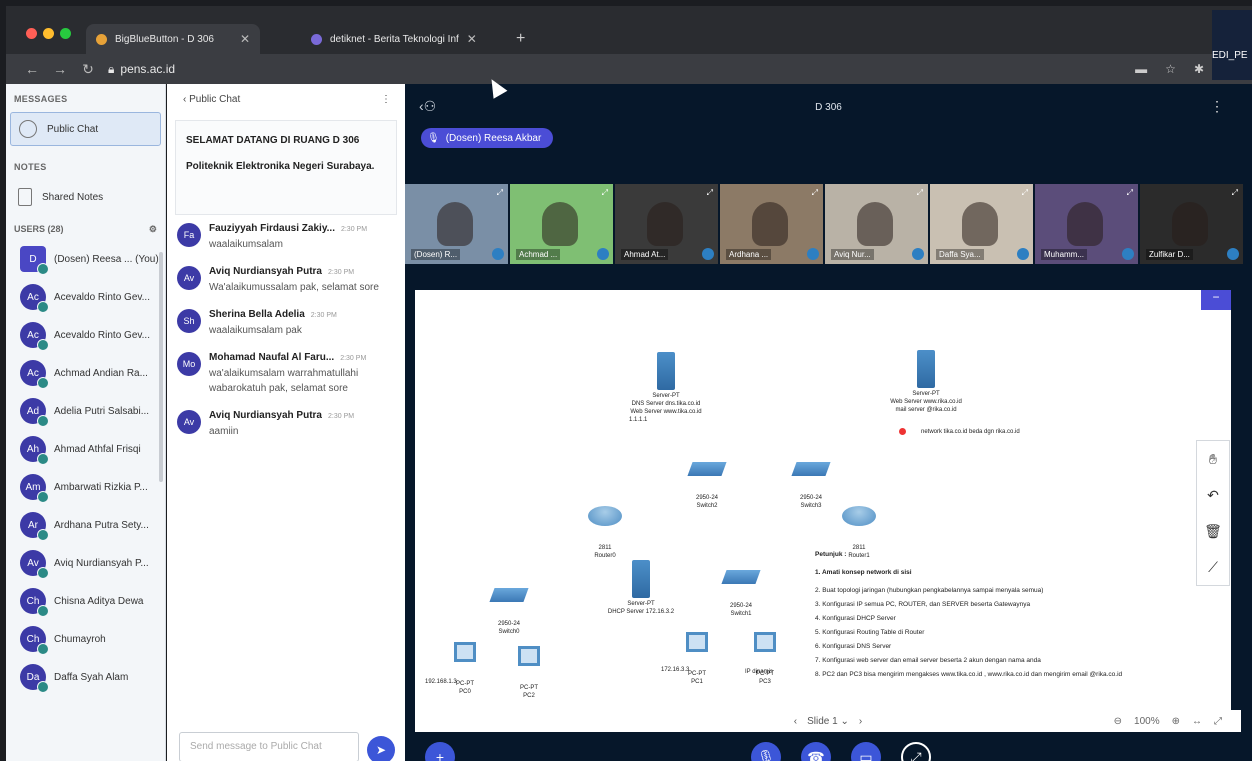 The height and width of the screenshot is (761, 1252). Describe the element at coordinates (34, 374) in the screenshot. I see `avatar: Ac` at that location.